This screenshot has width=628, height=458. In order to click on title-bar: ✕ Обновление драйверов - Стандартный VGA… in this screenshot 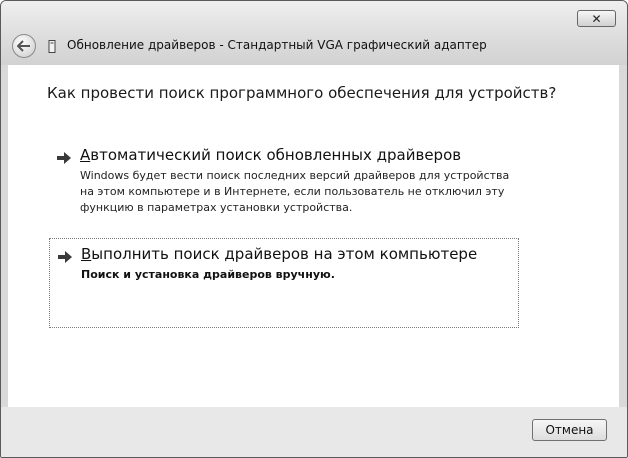, I will do `click(314, 33)`.